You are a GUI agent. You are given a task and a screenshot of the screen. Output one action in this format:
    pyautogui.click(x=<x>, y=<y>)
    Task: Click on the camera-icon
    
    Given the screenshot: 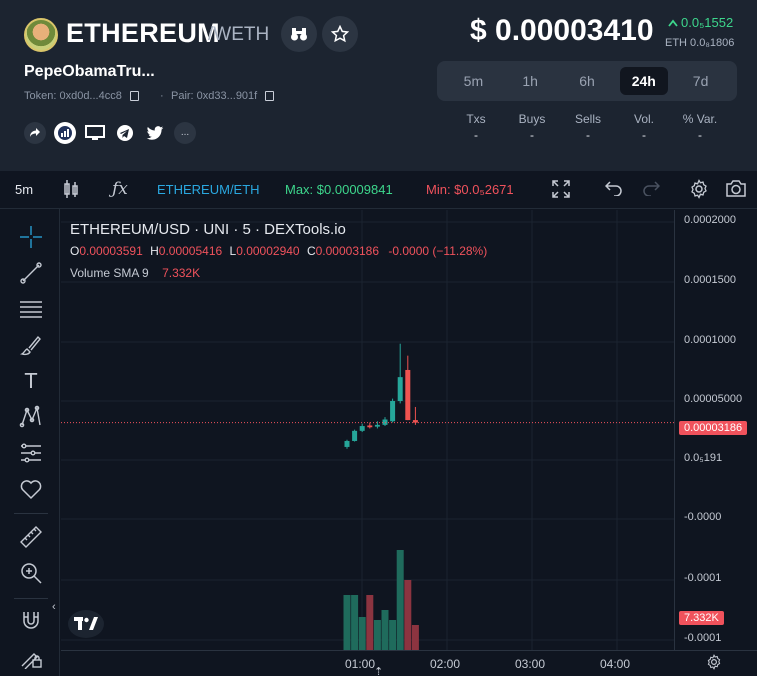 What is the action you would take?
    pyautogui.click(x=736, y=190)
    